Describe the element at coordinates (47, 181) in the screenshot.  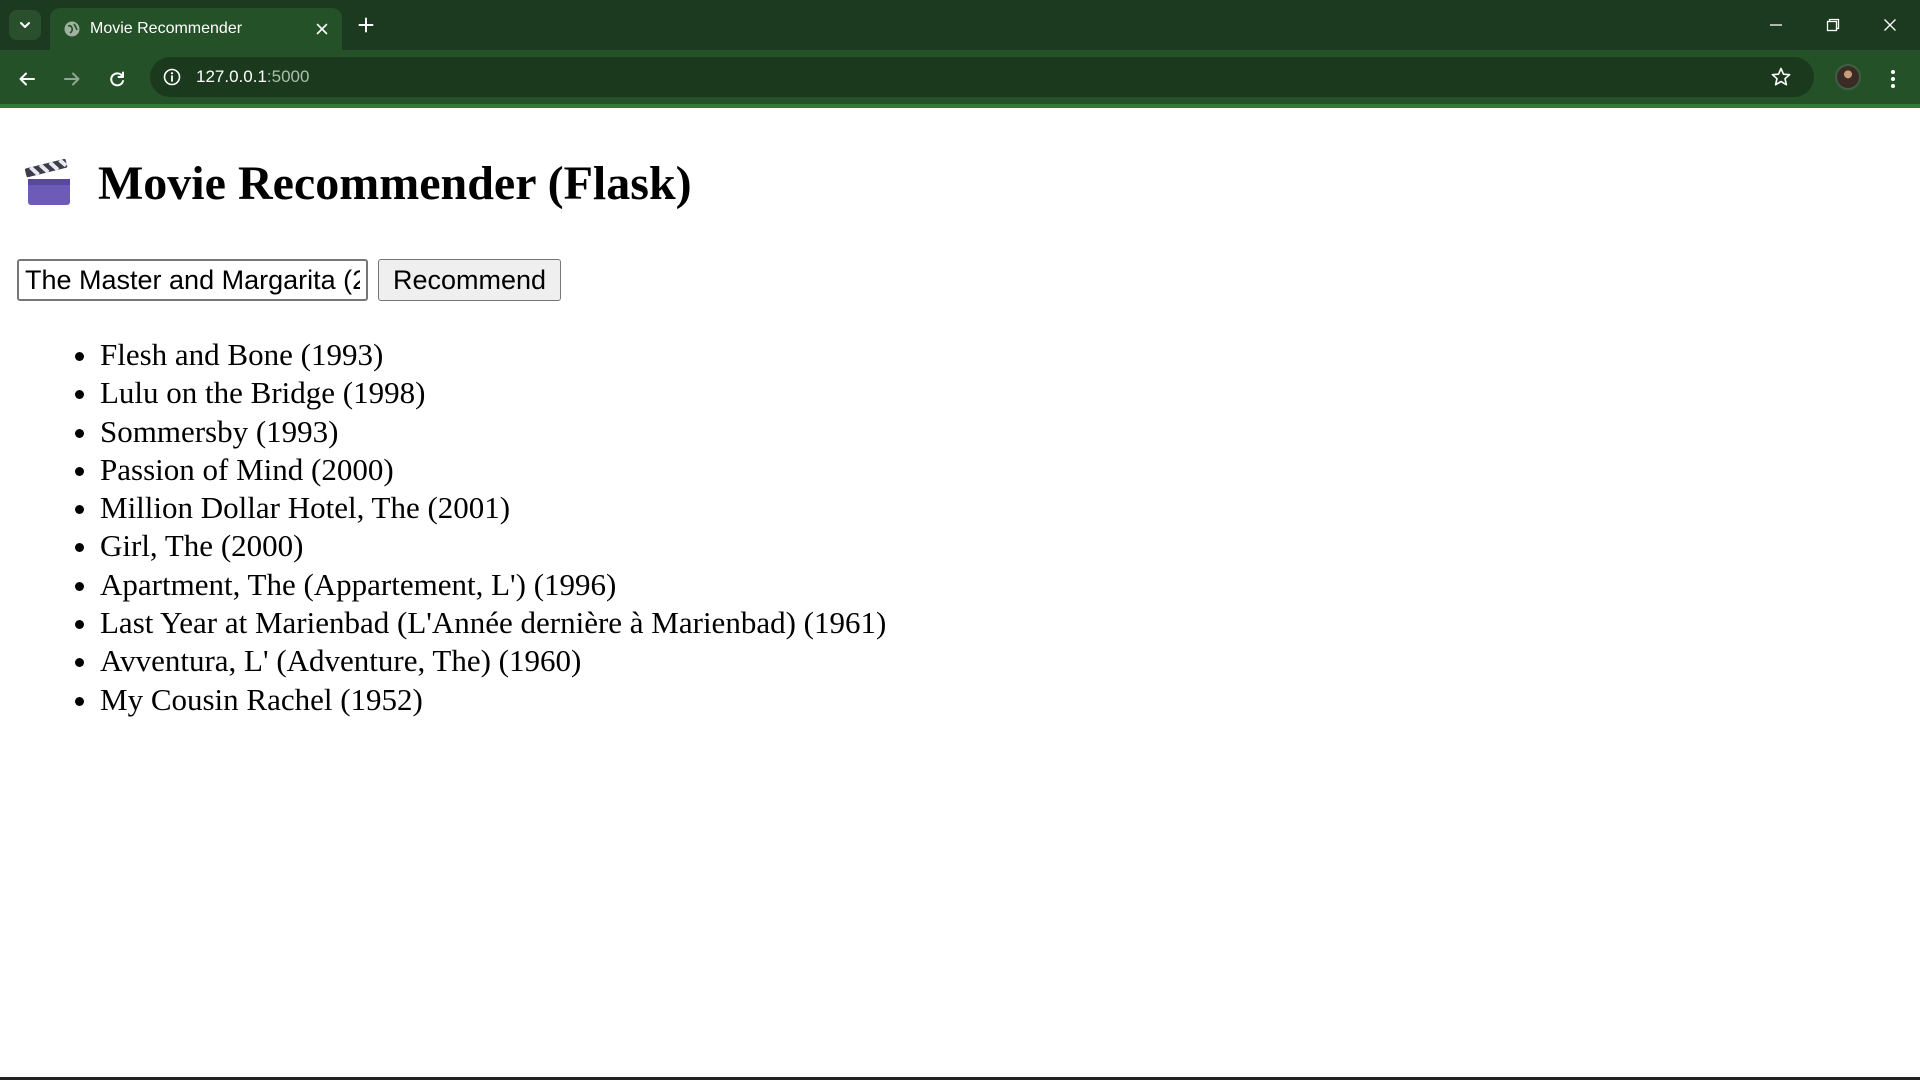
I see `clapper-board-icon` at that location.